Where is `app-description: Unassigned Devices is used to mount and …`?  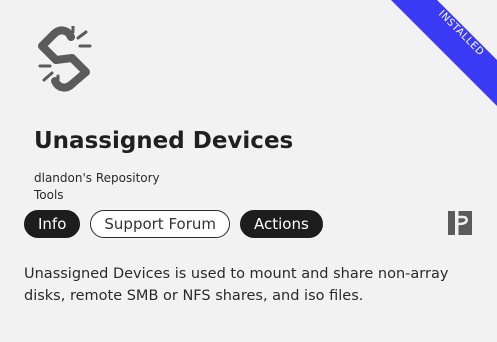 app-description: Unassigned Devices is used to mount and … is located at coordinates (236, 285).